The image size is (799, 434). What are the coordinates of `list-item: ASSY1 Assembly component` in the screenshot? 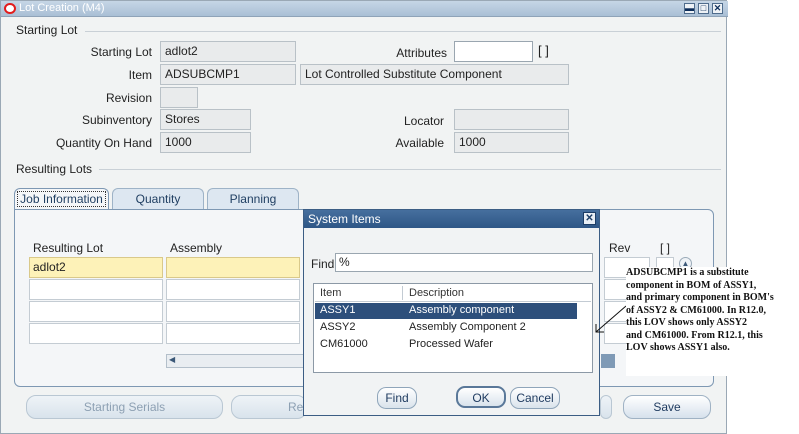 It's located at (446, 311).